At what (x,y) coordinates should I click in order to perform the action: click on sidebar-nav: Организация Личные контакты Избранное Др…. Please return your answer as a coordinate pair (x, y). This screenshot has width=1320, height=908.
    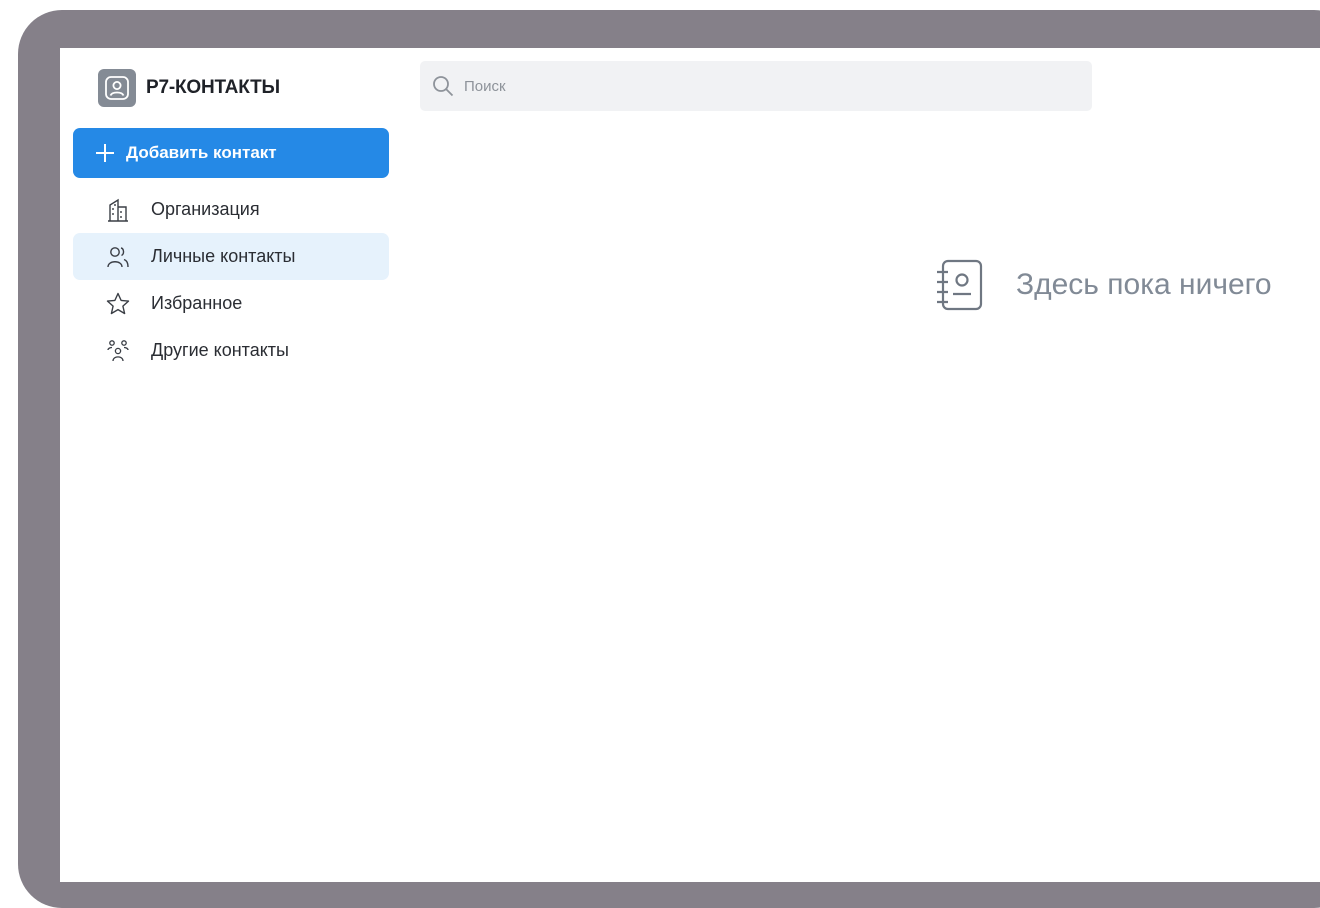
    Looking at the image, I should click on (231, 280).